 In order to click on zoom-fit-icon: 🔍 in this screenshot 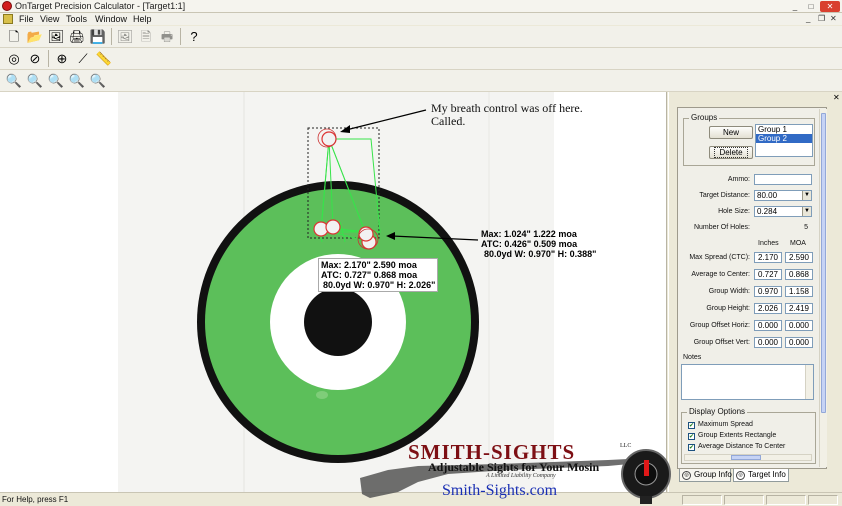, I will do `click(77, 80)`.